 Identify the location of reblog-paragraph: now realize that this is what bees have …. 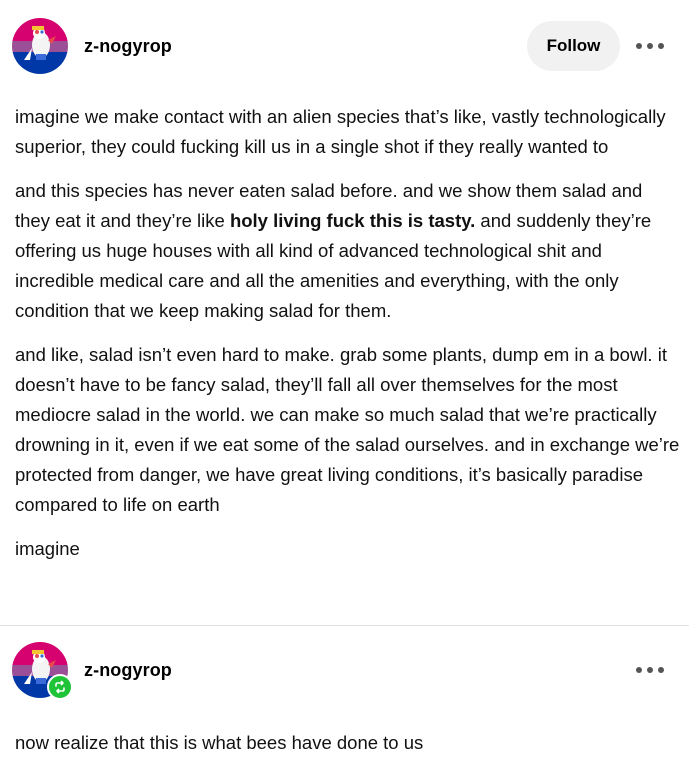
(219, 742).